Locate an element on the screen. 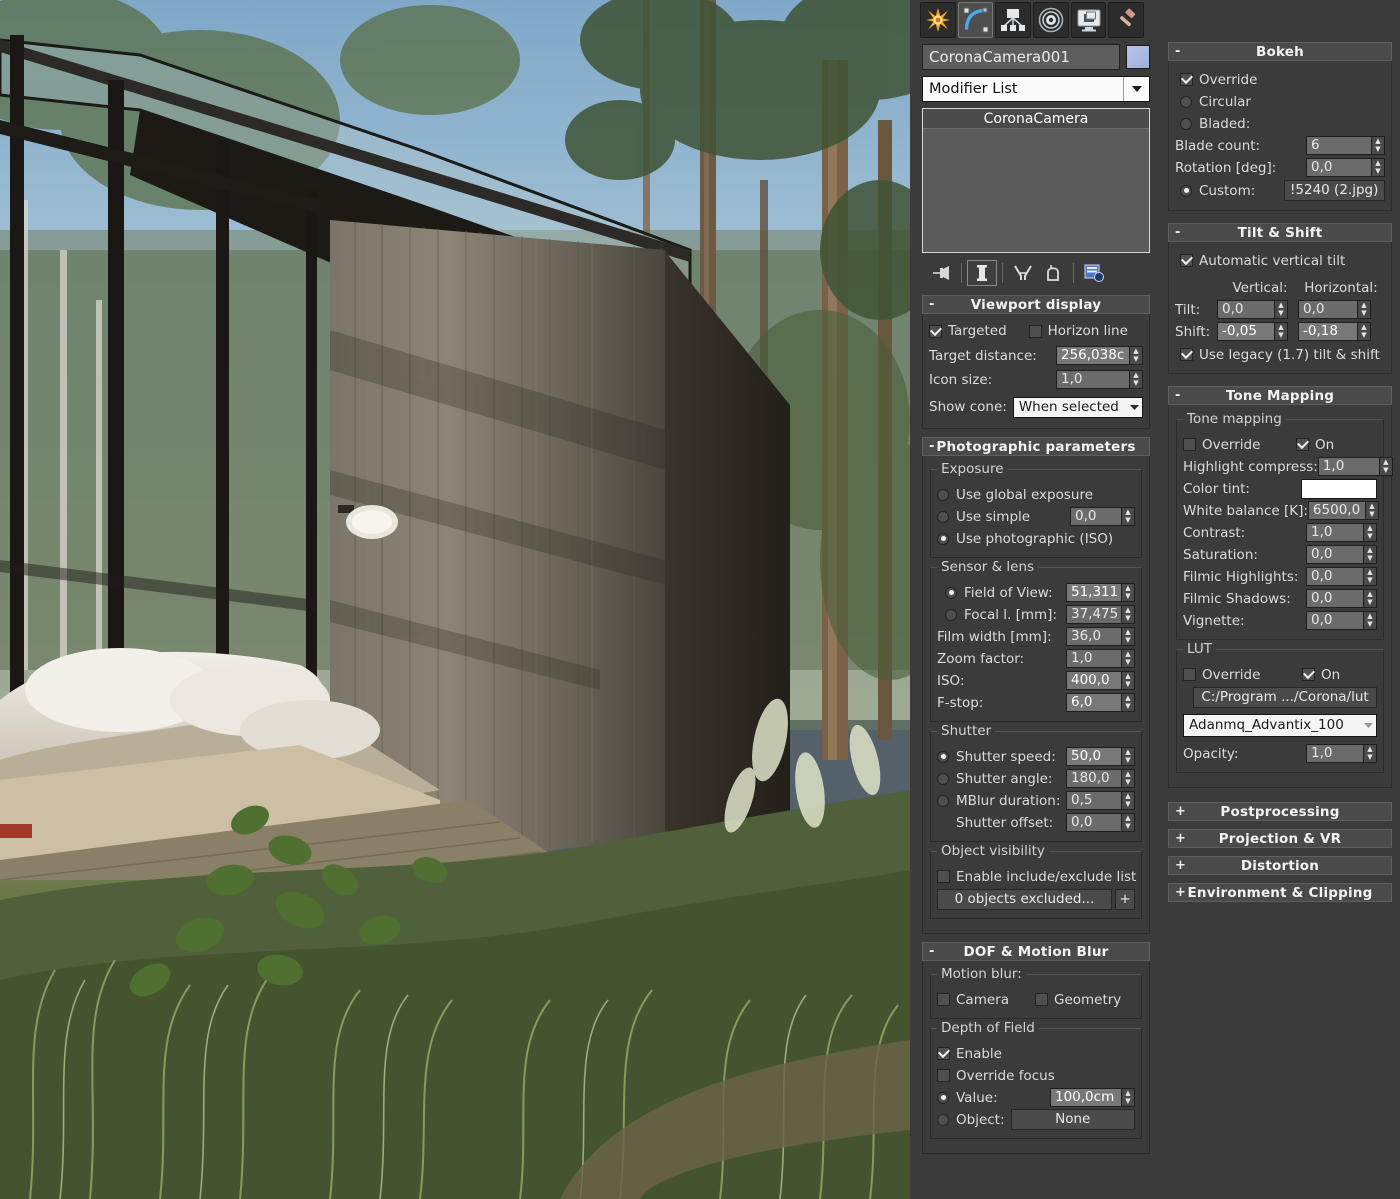  focal-length-row: Focal l. [mm]: 37,475 is located at coordinates (1036, 614).